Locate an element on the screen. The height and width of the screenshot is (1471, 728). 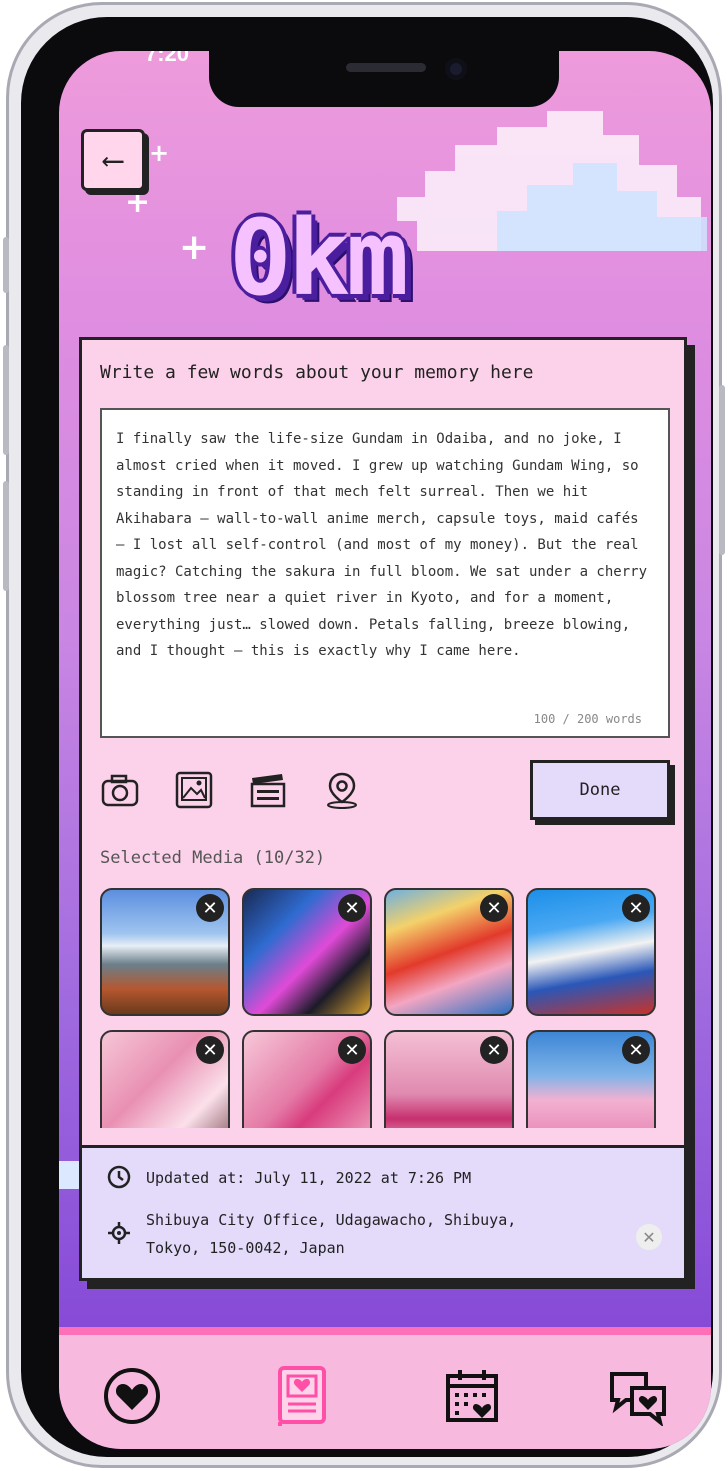
selected-media-title: Selected Media (10/32) is located at coordinates (213, 858).